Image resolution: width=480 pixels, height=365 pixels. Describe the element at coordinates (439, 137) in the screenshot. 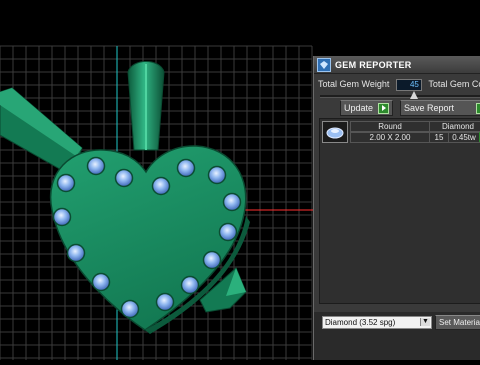

I see `gem-count-cell: 15` at that location.